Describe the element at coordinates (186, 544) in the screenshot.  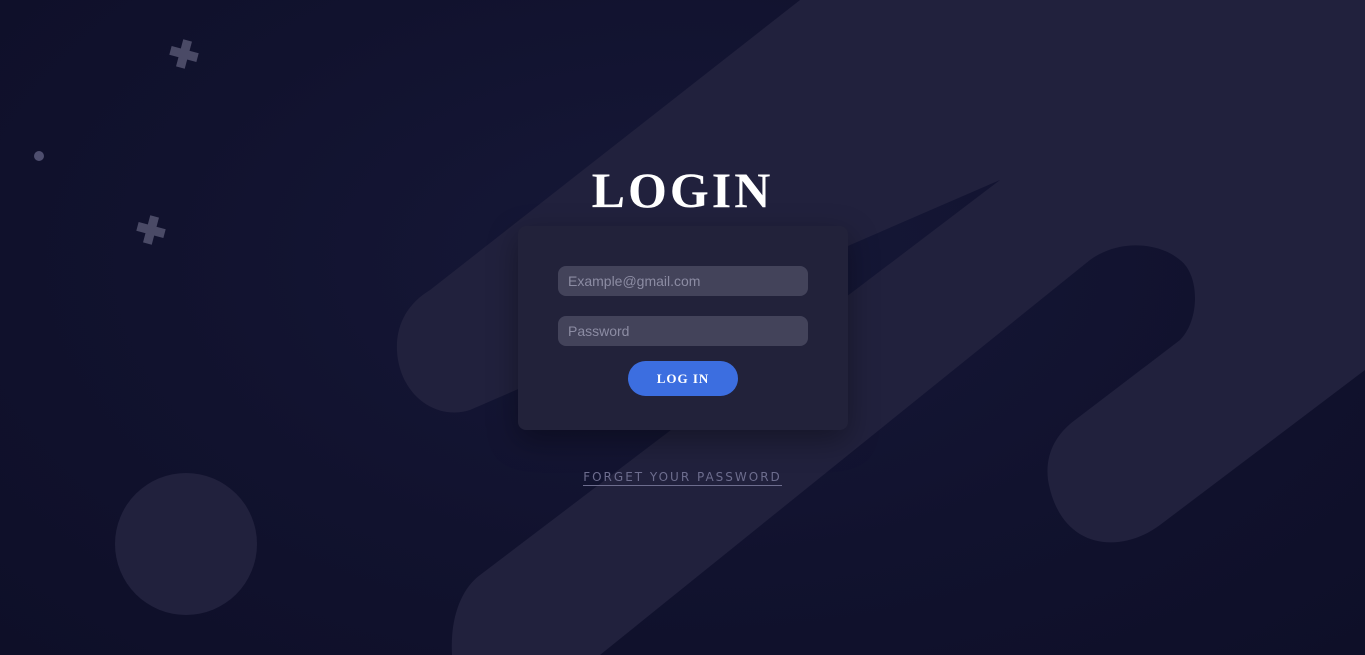
I see `circle-shape` at that location.